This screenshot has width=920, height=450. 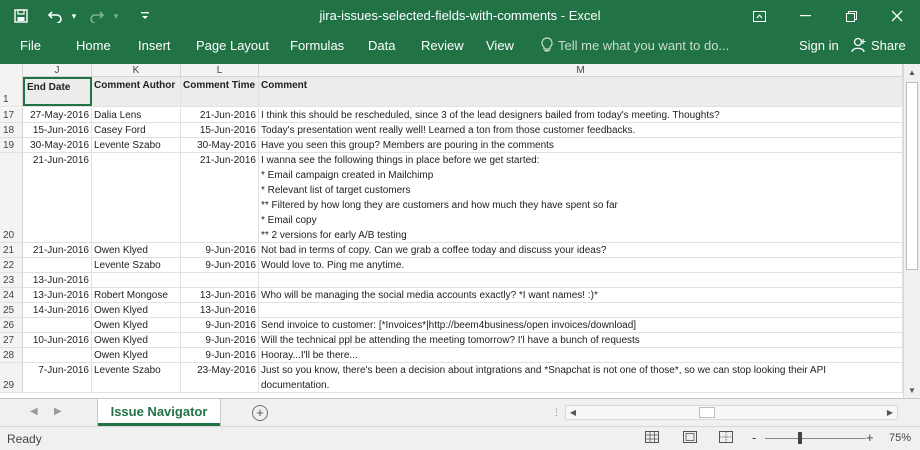 What do you see at coordinates (900, 438) in the screenshot?
I see `zoom-level: 75%` at bounding box center [900, 438].